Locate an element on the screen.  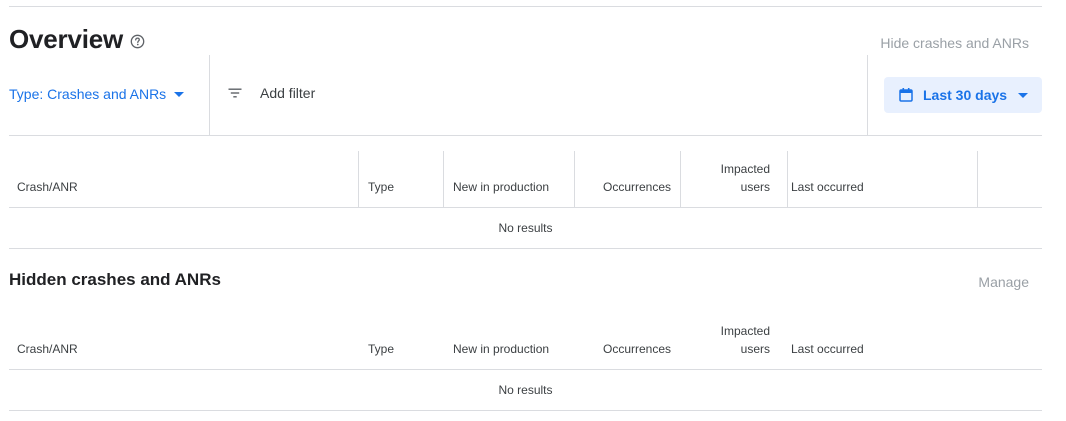
add-filter-button: Add filter is located at coordinates (271, 93).